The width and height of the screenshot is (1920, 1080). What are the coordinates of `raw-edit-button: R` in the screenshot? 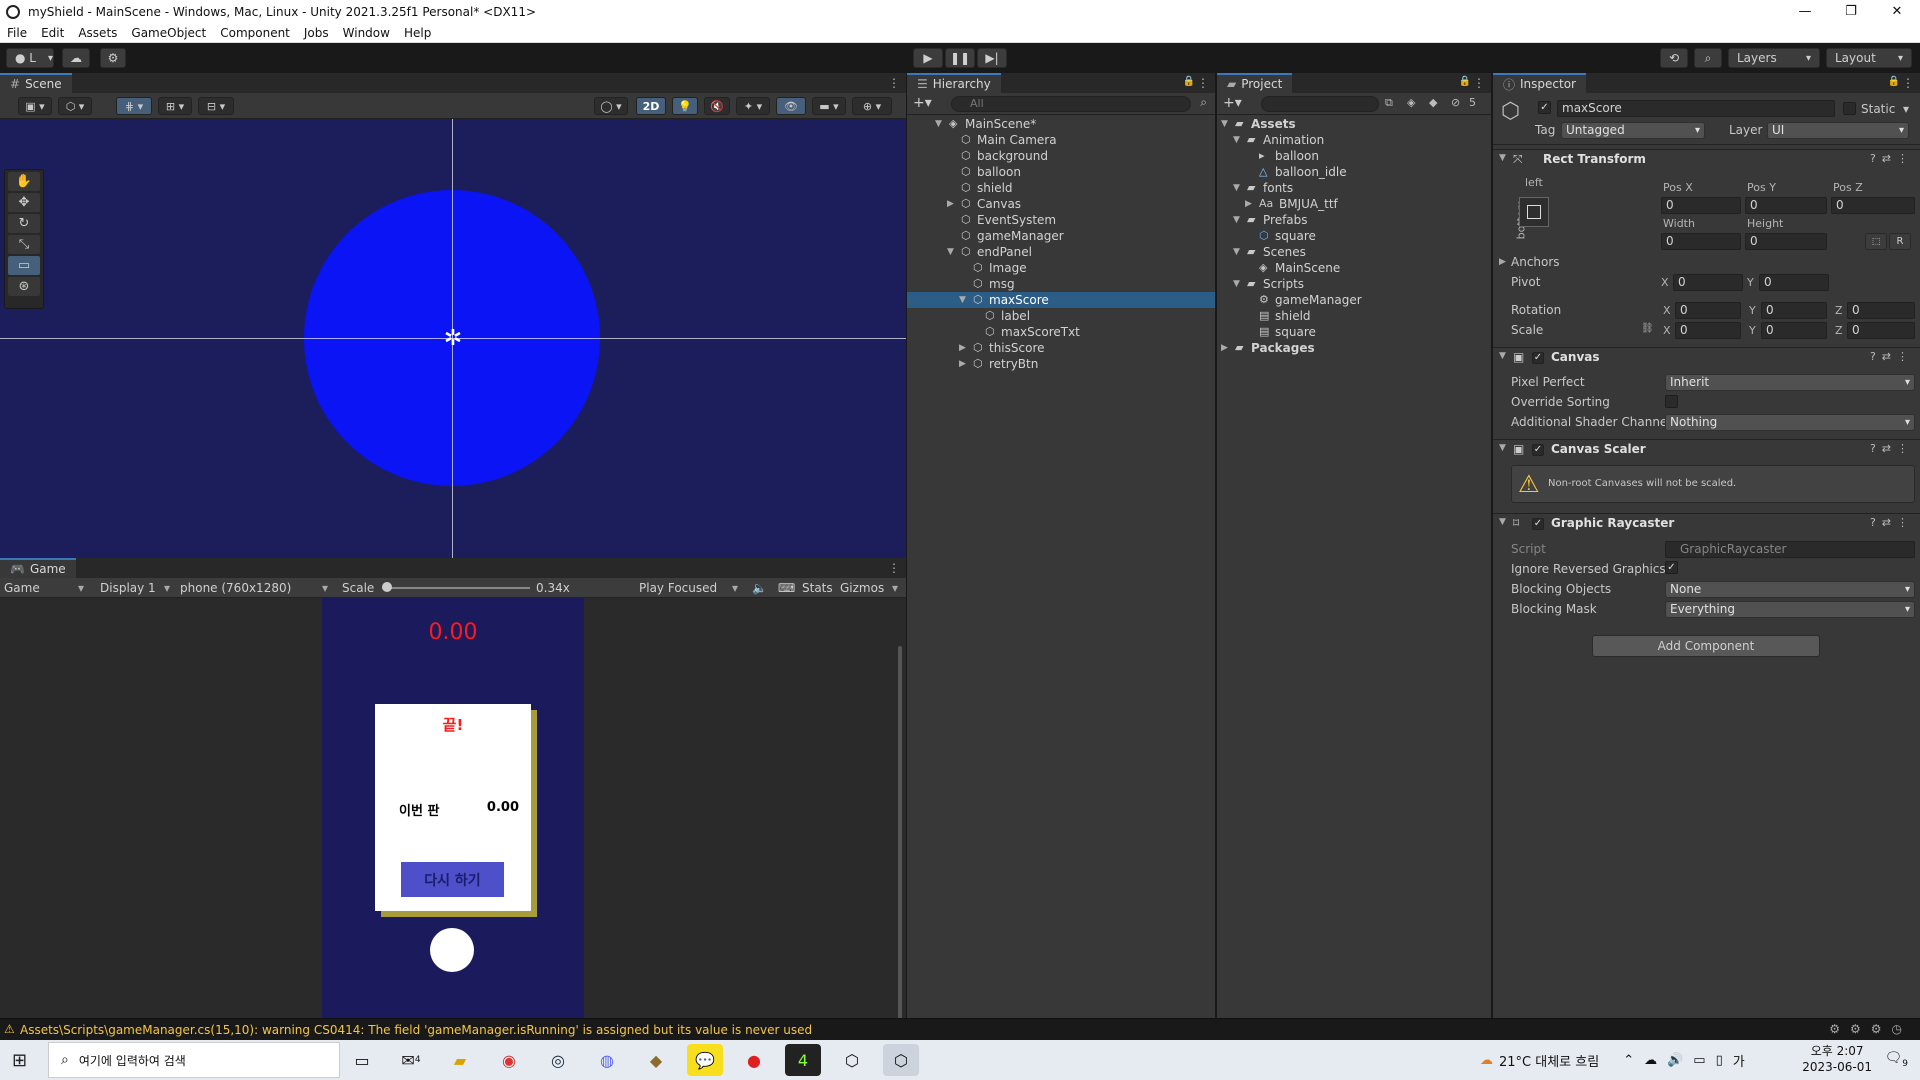 It's located at (1900, 241).